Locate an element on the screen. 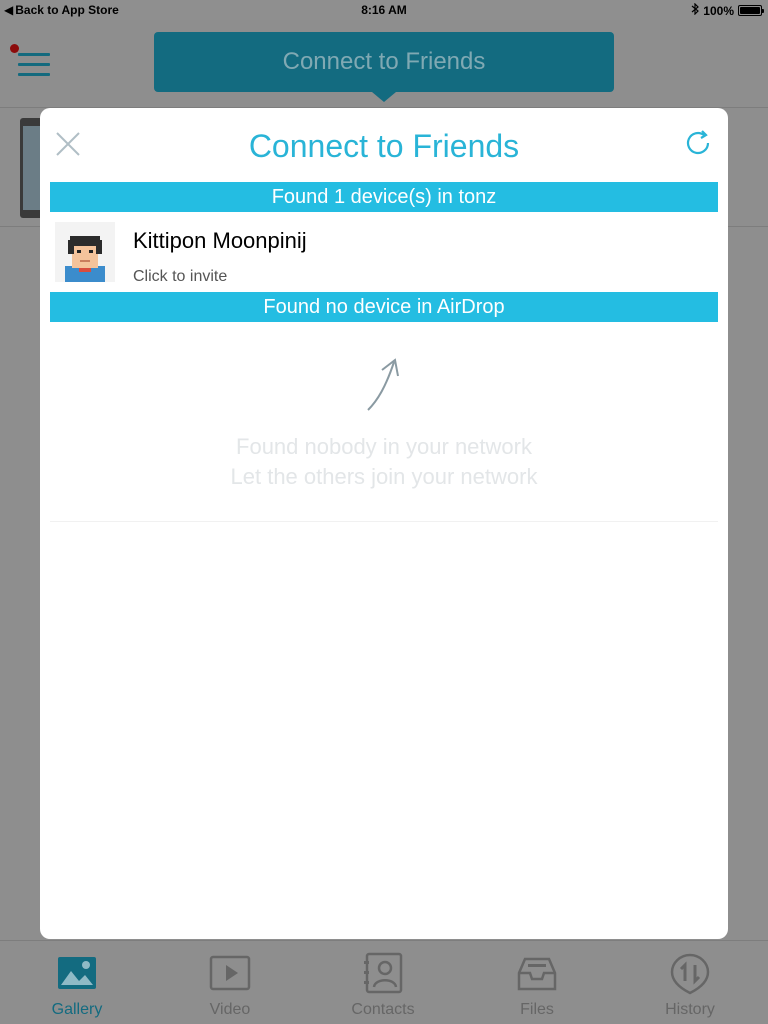 The height and width of the screenshot is (1024, 768). menu-button is located at coordinates (34, 67).